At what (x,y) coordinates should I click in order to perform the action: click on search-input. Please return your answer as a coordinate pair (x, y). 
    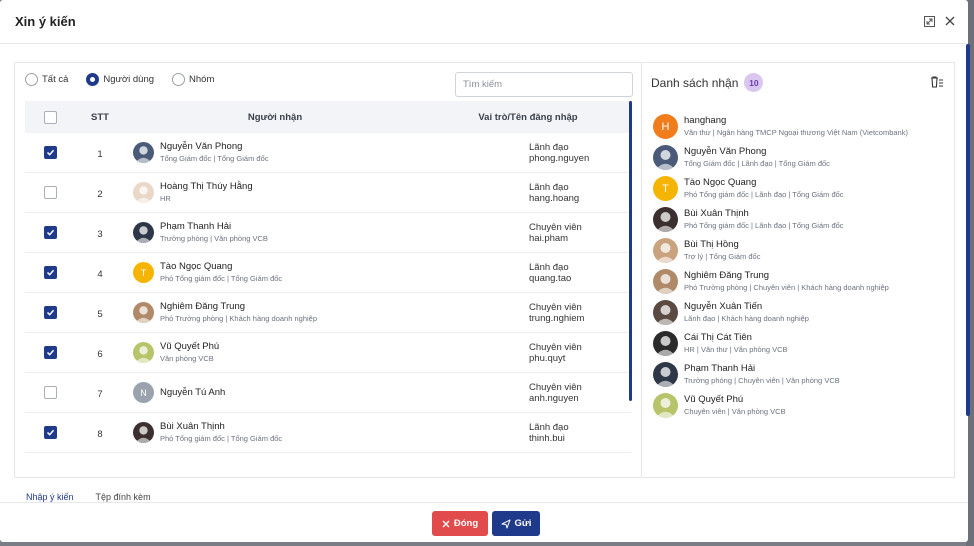
    Looking at the image, I should click on (544, 84).